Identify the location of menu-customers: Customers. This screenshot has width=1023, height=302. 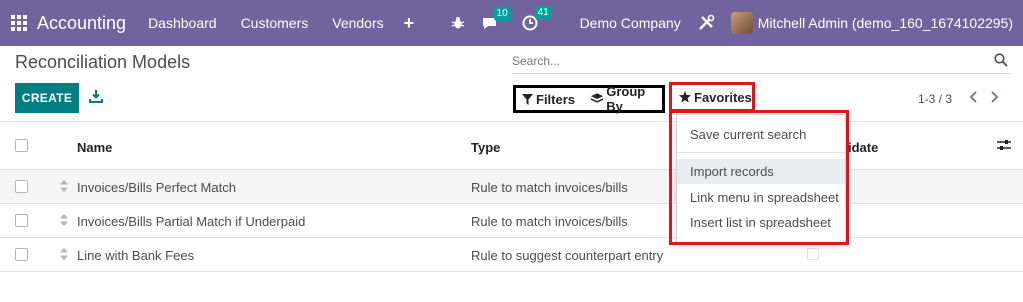
(275, 23).